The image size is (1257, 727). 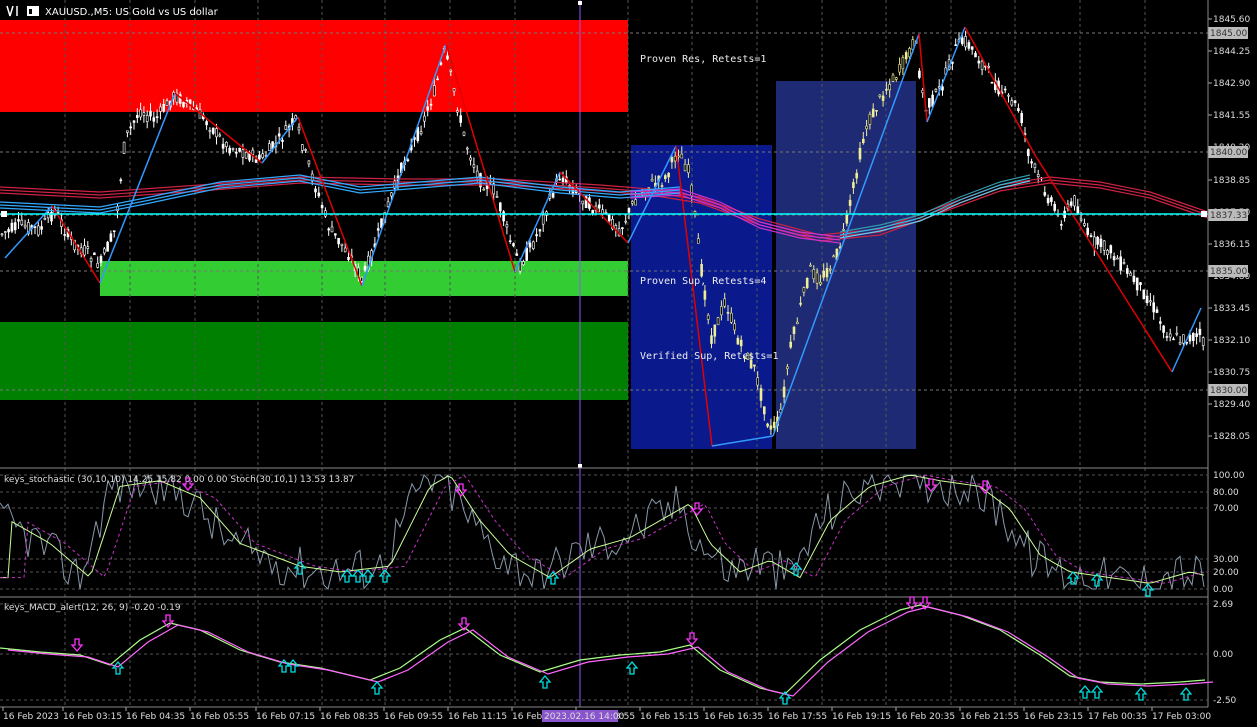 What do you see at coordinates (703, 281) in the screenshot?
I see `sup-proven-zone-label: Proven Sup, Retests=4` at bounding box center [703, 281].